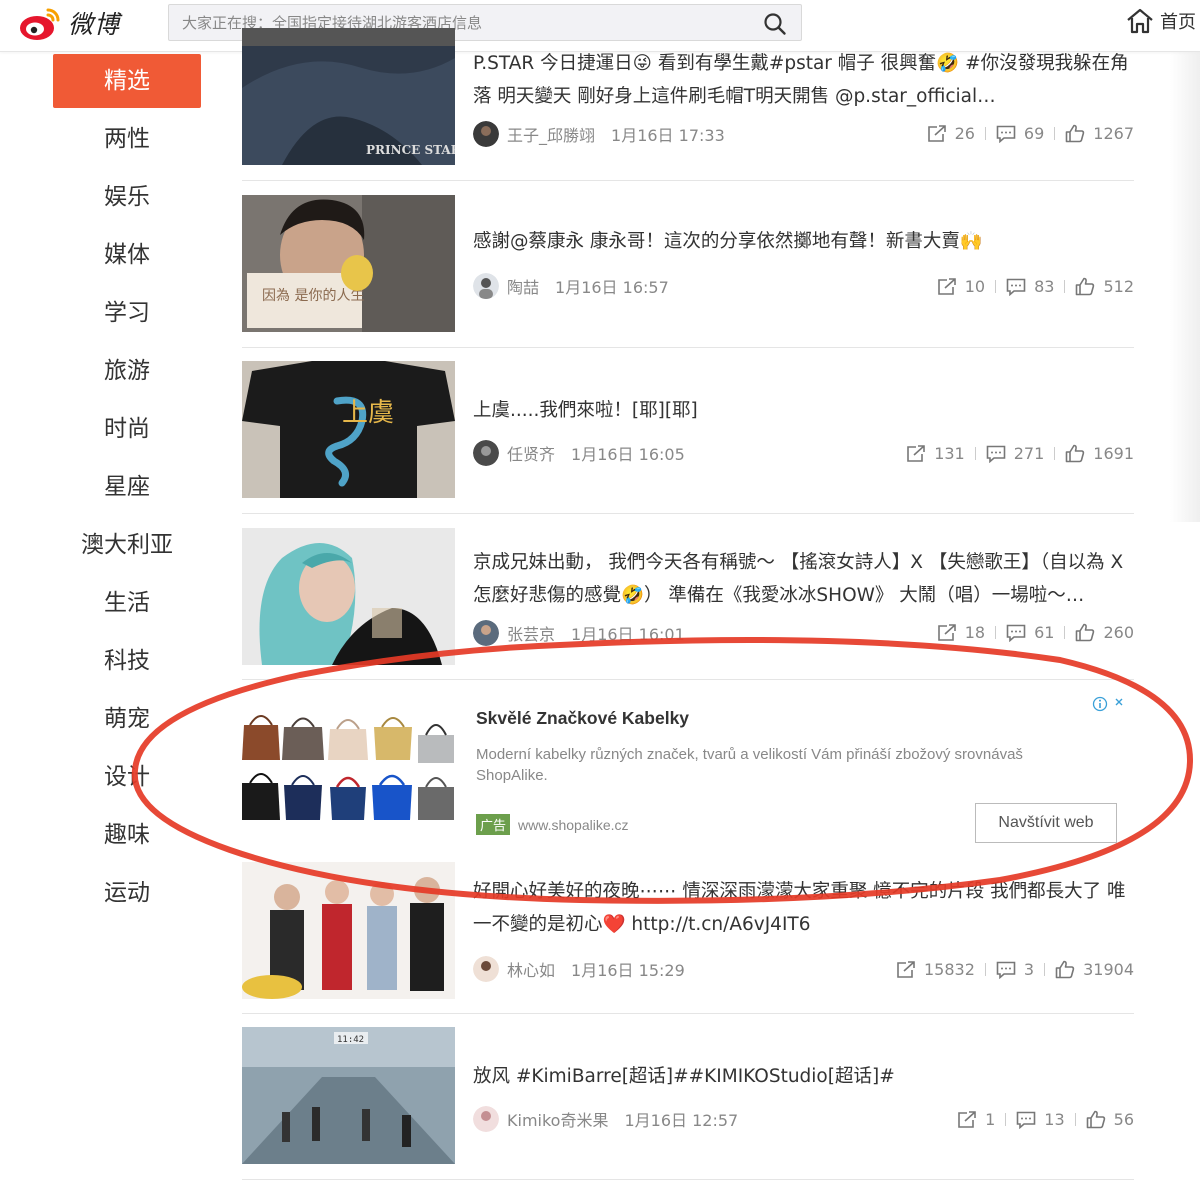 The image size is (1200, 1191). What do you see at coordinates (668, 135) in the screenshot?
I see `post-time: 1月16日 17:33` at bounding box center [668, 135].